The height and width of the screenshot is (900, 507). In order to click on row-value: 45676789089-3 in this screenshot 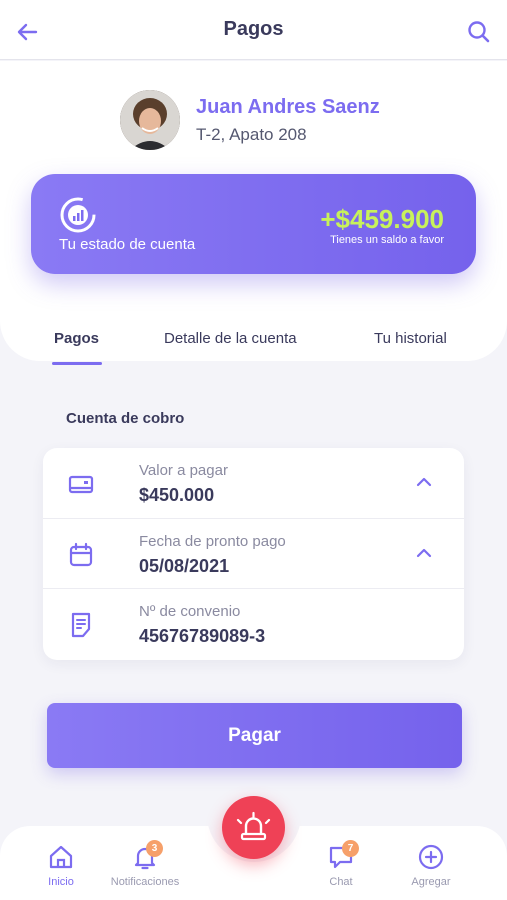, I will do `click(202, 636)`.